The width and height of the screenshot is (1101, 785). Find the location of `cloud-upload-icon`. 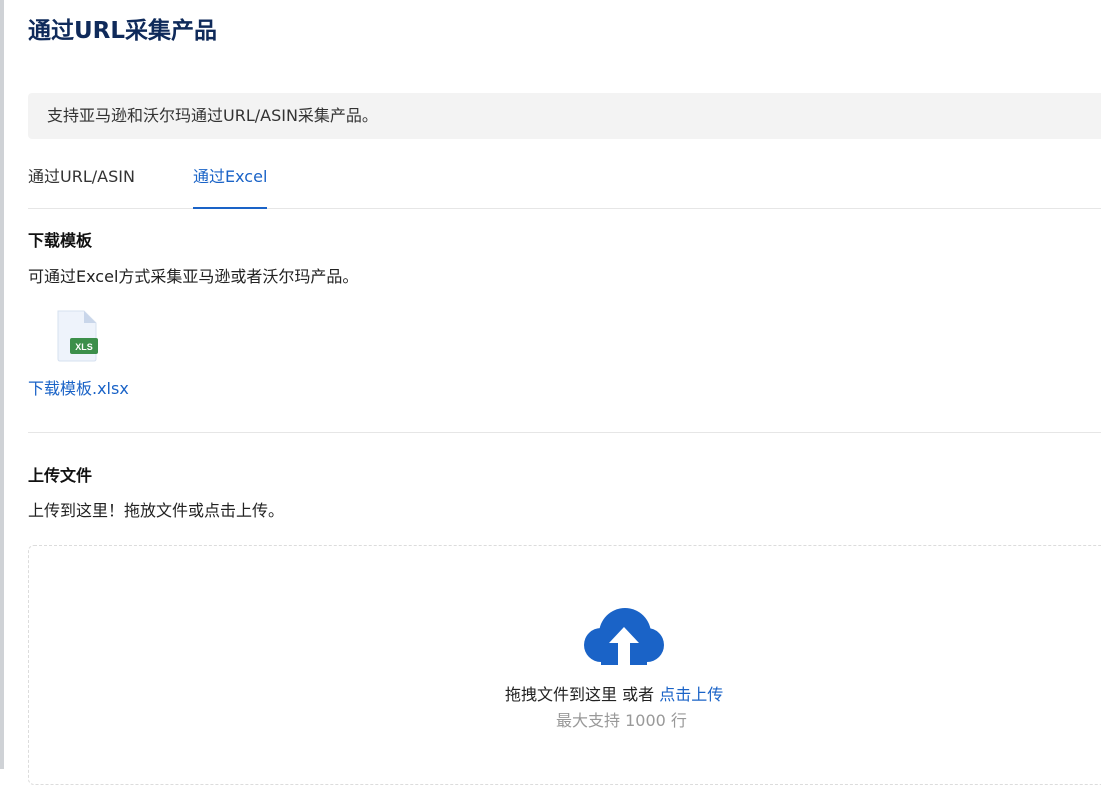

cloud-upload-icon is located at coordinates (624, 636).